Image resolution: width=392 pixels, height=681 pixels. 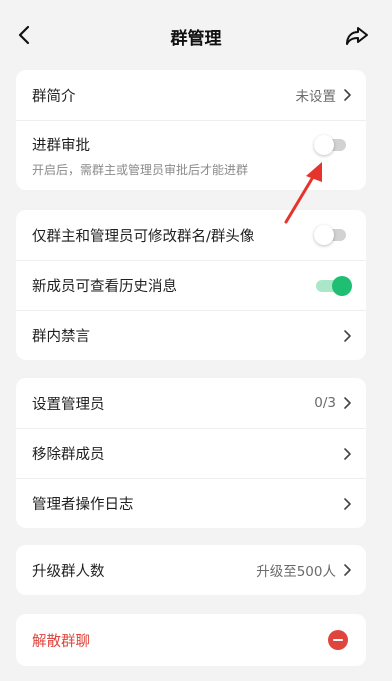 I want to click on group-mute-label: 群内禁言, so click(x=61, y=337).